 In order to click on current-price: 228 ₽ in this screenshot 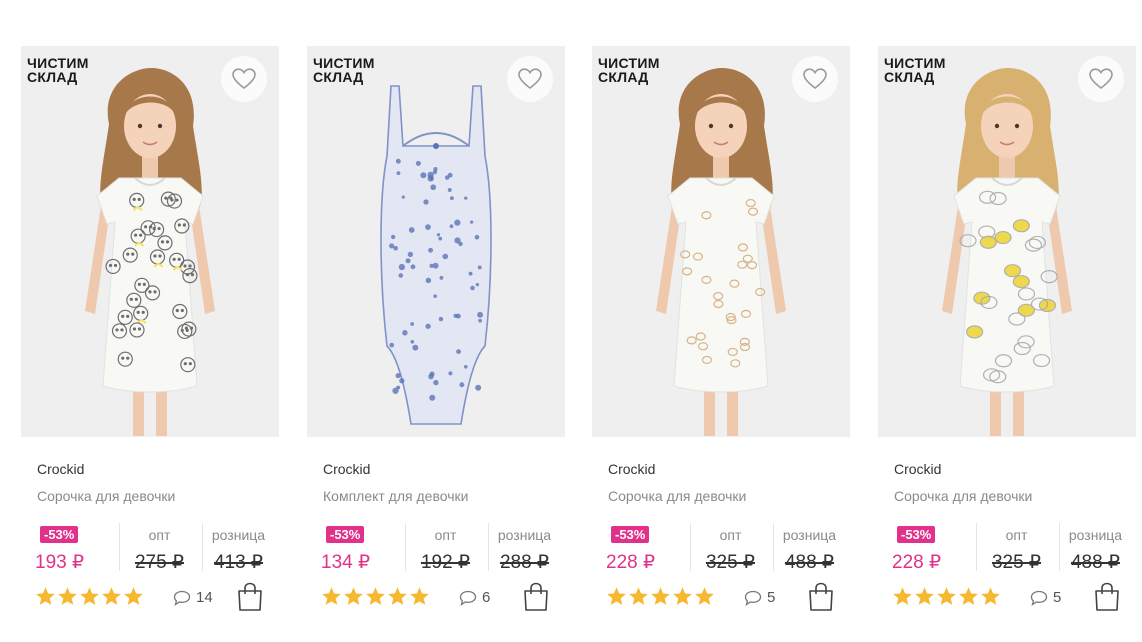, I will do `click(917, 562)`.